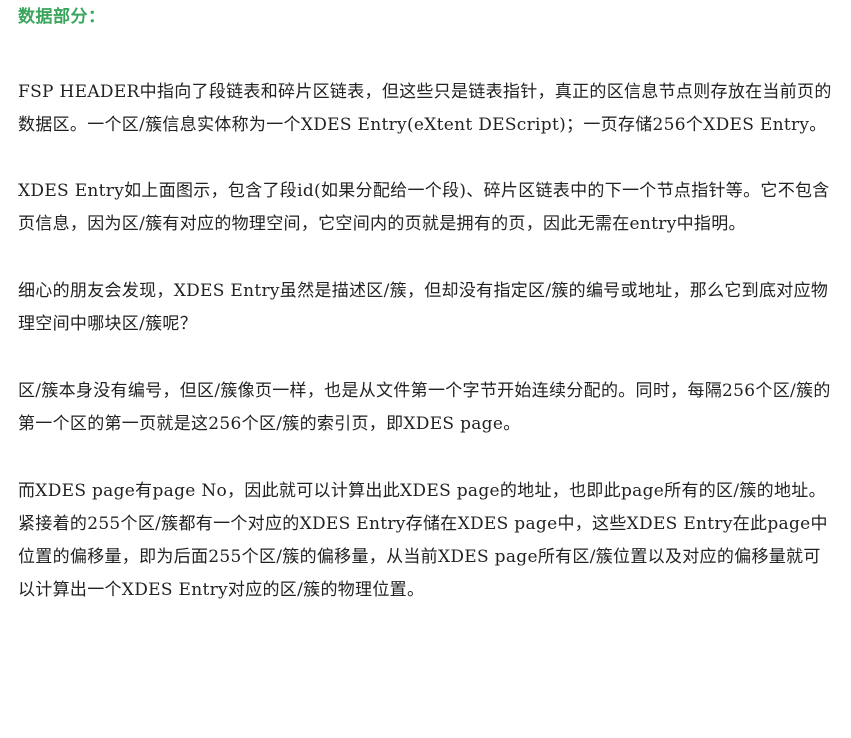 The width and height of the screenshot is (851, 738). I want to click on section-heading: 数据部分：, so click(62, 17).